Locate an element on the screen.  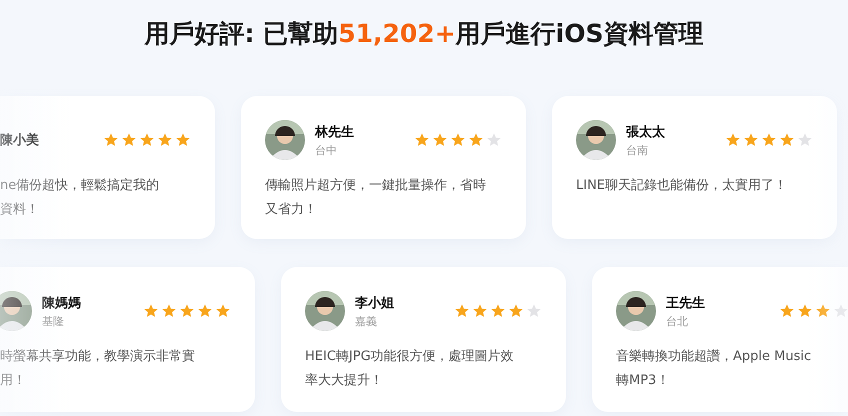
reviewer-name: 張太太 is located at coordinates (645, 132).